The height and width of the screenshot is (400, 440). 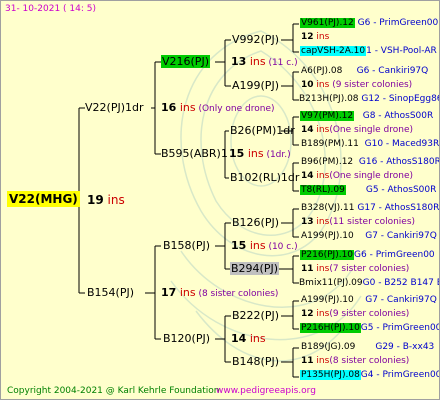 I want to click on gen4-6-note: (9 sister colonies), so click(x=369, y=314).